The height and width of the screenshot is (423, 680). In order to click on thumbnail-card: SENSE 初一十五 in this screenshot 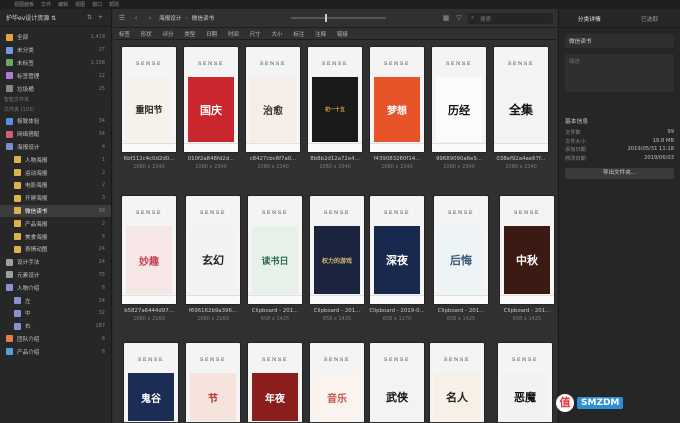, I will do `click(335, 99)`.